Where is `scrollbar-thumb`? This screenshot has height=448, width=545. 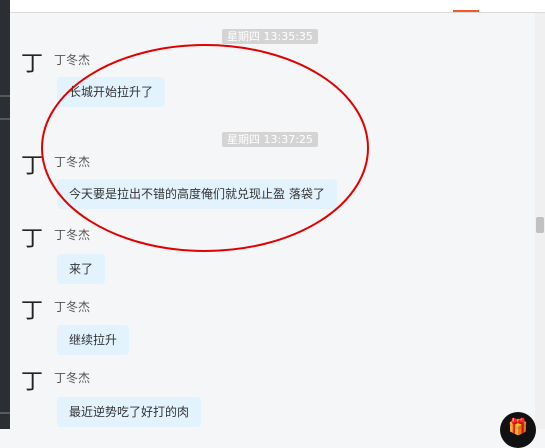
scrollbar-thumb is located at coordinates (540, 225).